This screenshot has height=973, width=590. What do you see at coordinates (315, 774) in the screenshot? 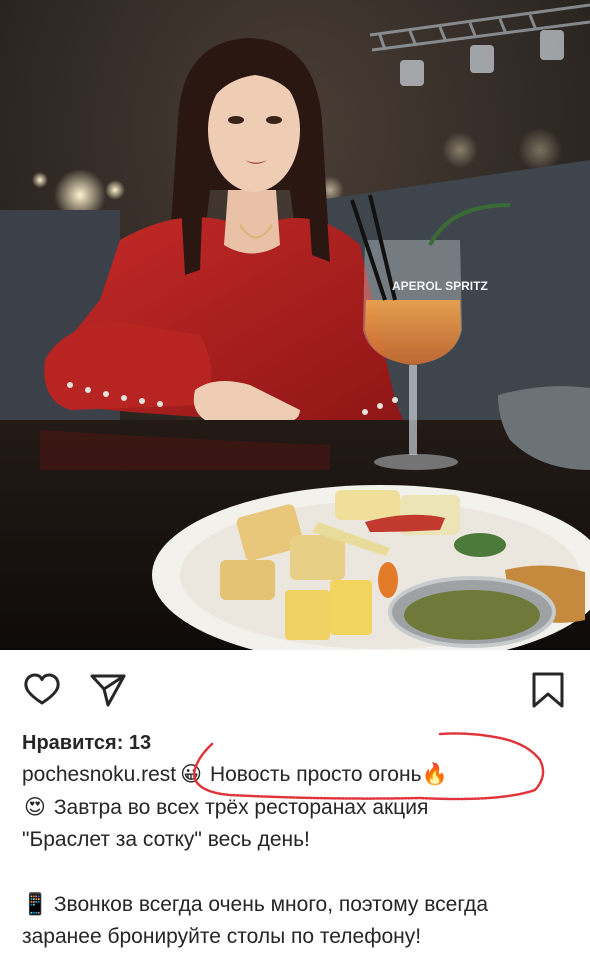
I see `caption-text-1: Новость просто огонь` at bounding box center [315, 774].